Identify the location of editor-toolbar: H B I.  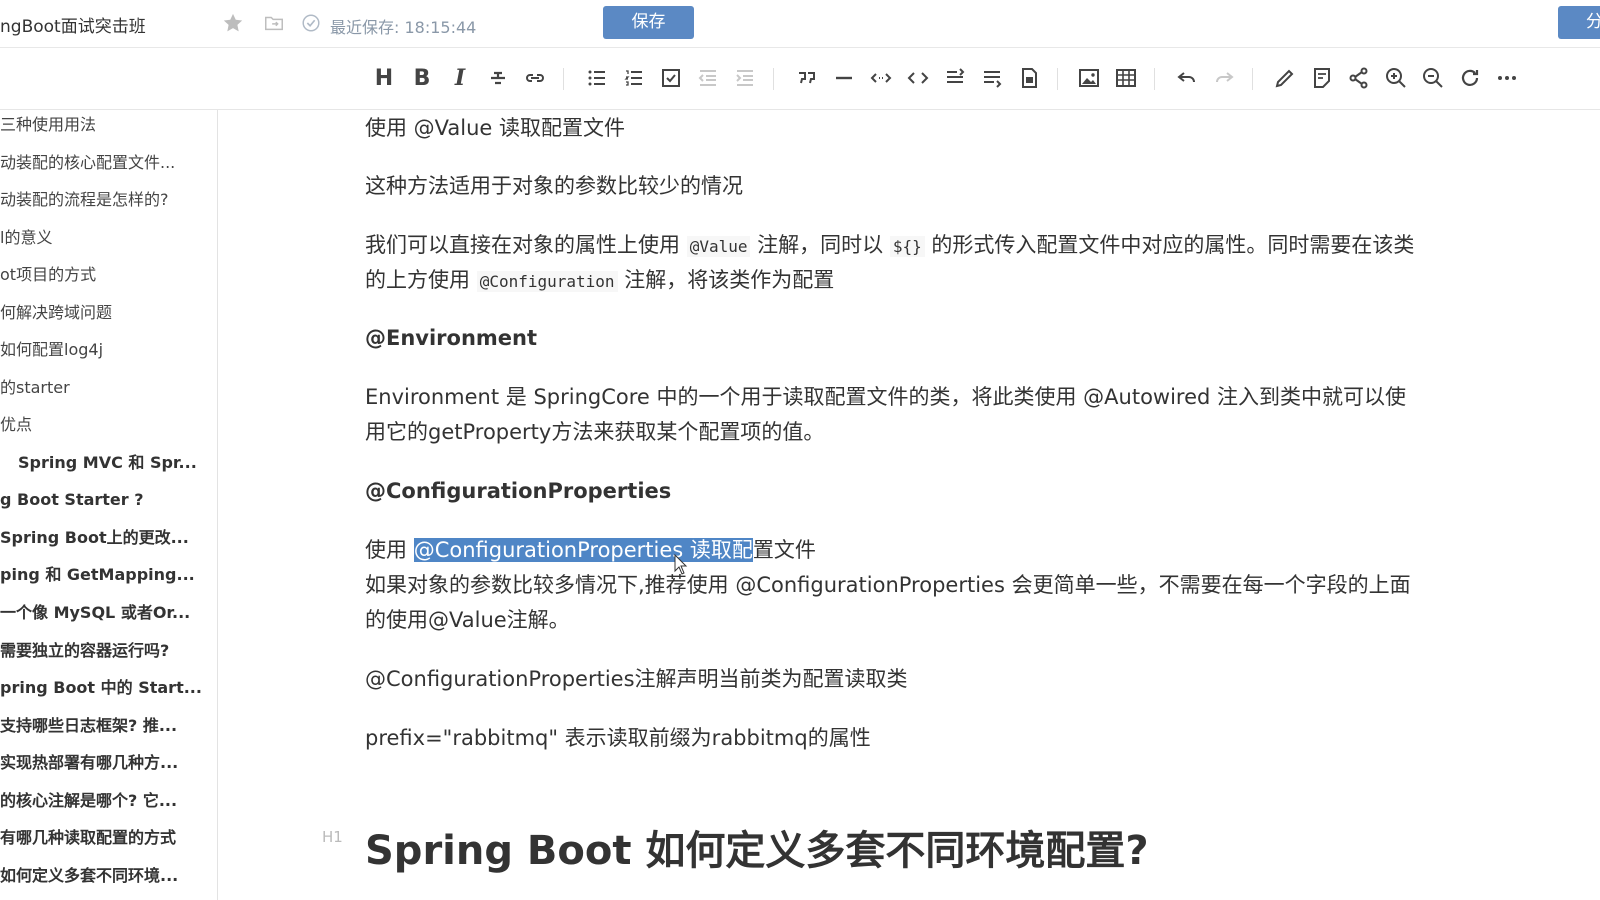
(800, 79).